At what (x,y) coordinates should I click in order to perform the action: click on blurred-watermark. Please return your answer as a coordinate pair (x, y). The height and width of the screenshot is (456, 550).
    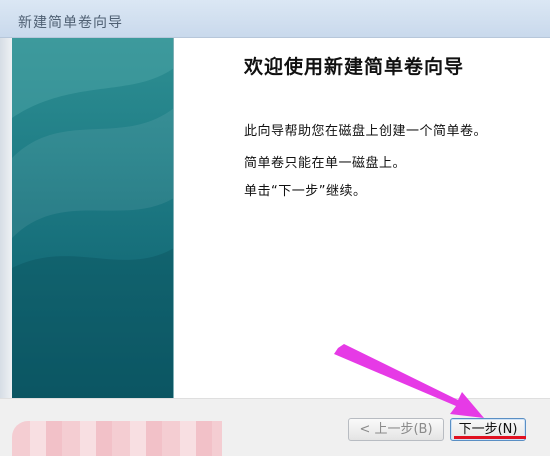
    Looking at the image, I should click on (117, 438).